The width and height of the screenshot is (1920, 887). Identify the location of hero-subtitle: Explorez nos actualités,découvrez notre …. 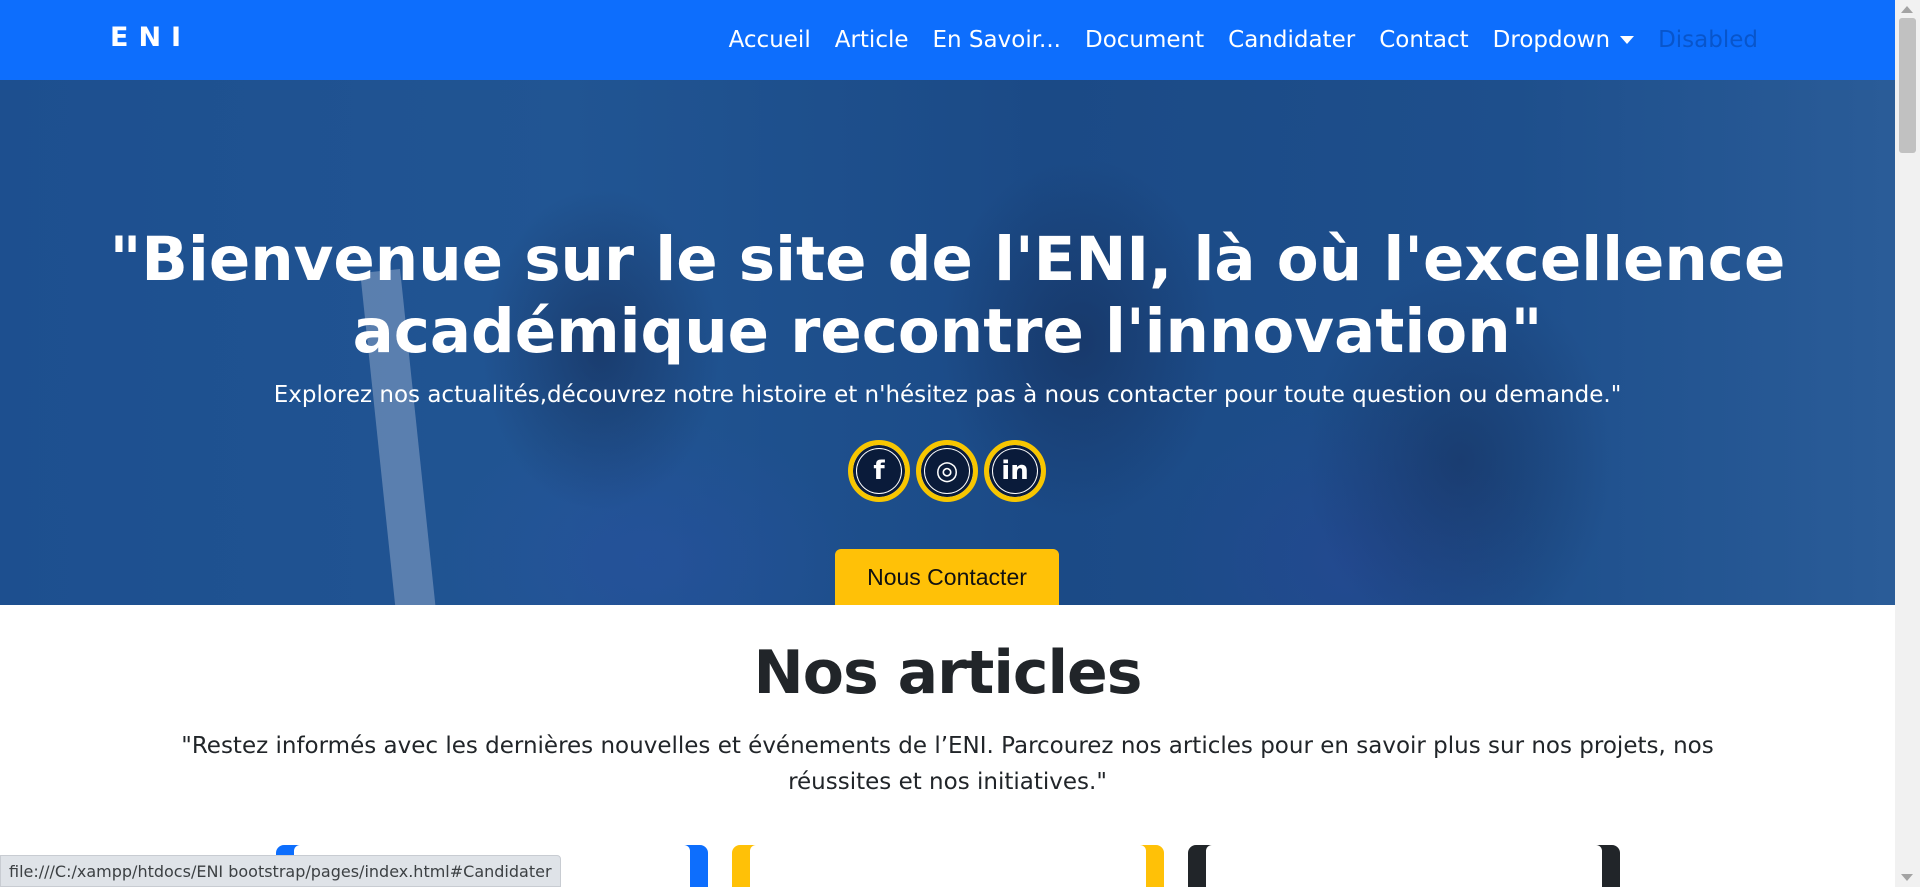
(947, 395).